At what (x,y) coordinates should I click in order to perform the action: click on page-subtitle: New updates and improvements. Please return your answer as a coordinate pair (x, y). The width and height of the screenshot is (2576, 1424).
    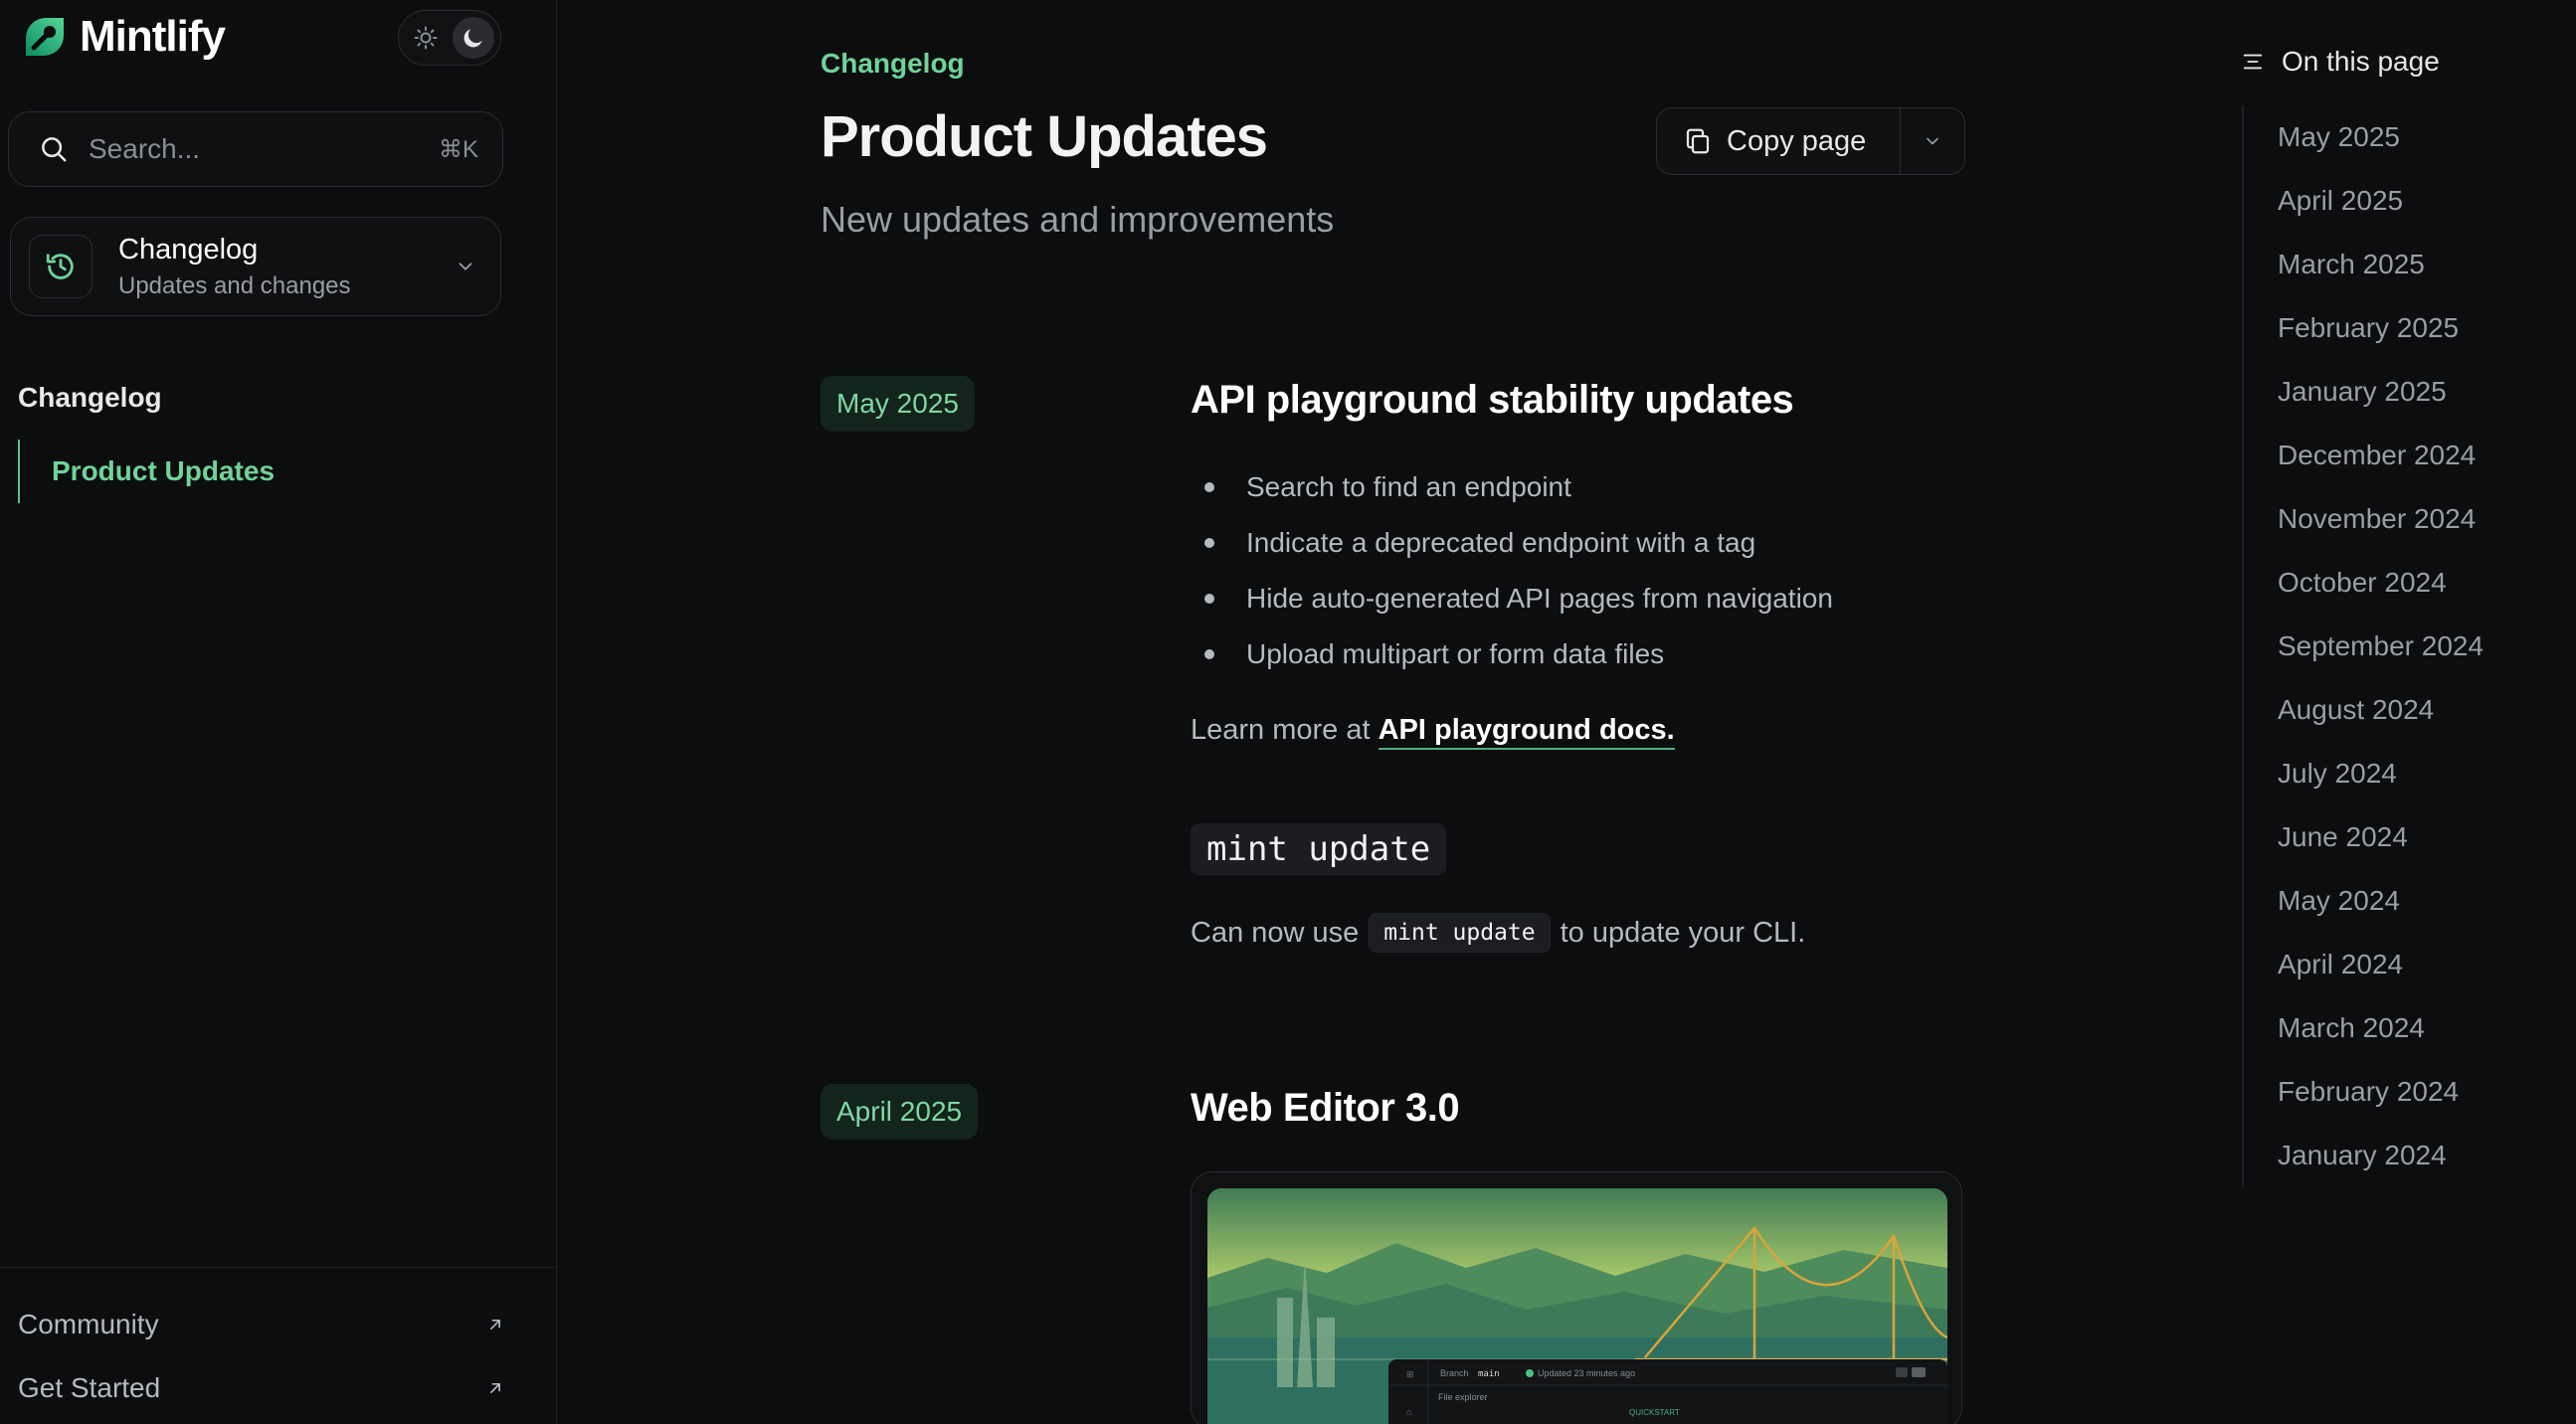
    Looking at the image, I should click on (1078, 219).